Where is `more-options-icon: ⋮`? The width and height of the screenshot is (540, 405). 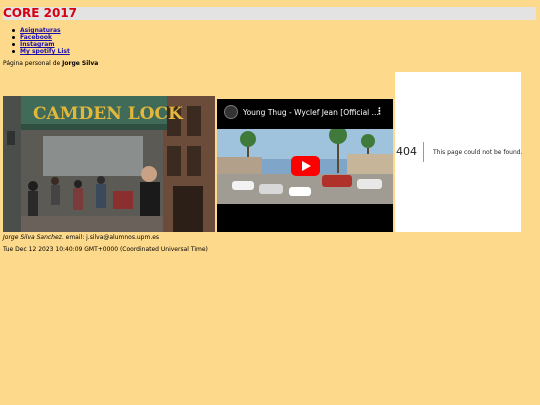
more-options-icon: ⋮ is located at coordinates (379, 112).